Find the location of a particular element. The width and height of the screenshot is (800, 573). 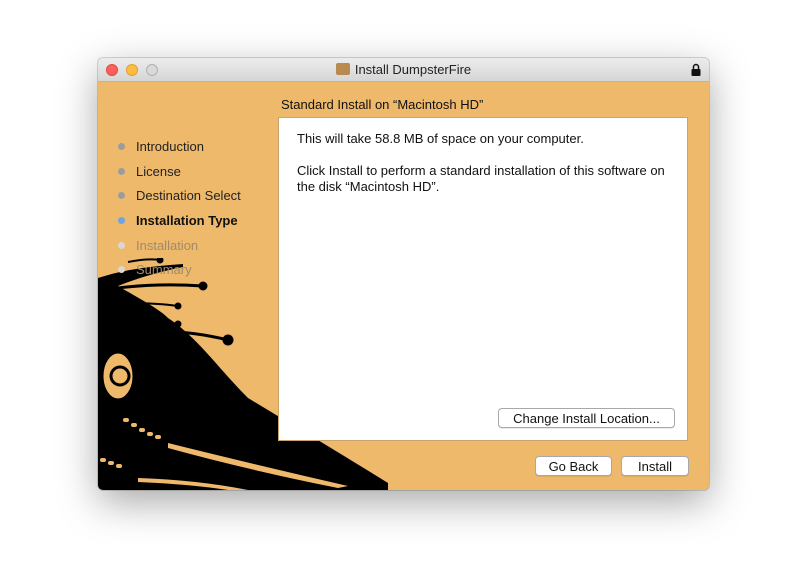

step-label: Installation is located at coordinates (167, 245).